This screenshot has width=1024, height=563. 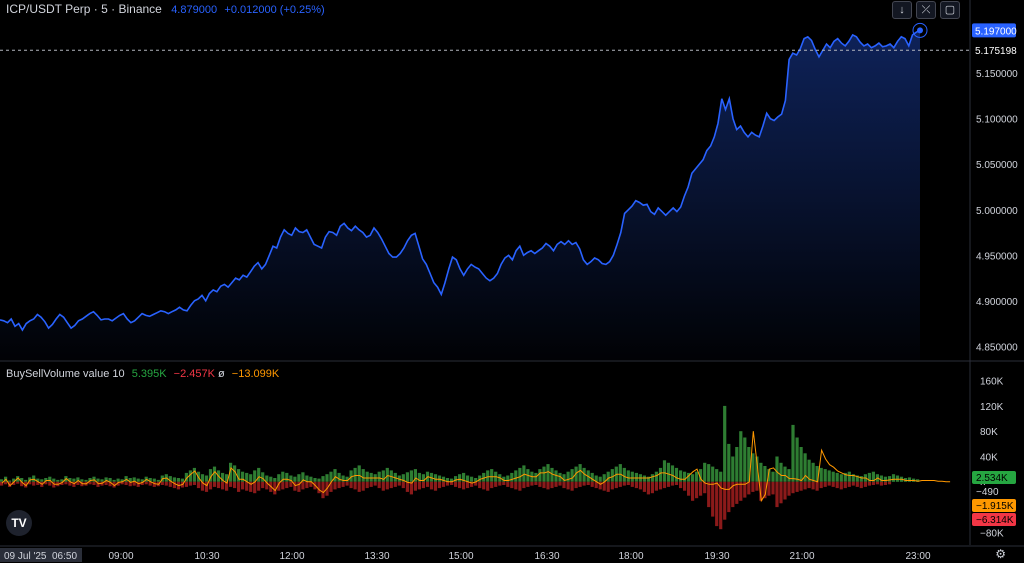 What do you see at coordinates (997, 74) in the screenshot?
I see `price-tick-label: 5.150000` at bounding box center [997, 74].